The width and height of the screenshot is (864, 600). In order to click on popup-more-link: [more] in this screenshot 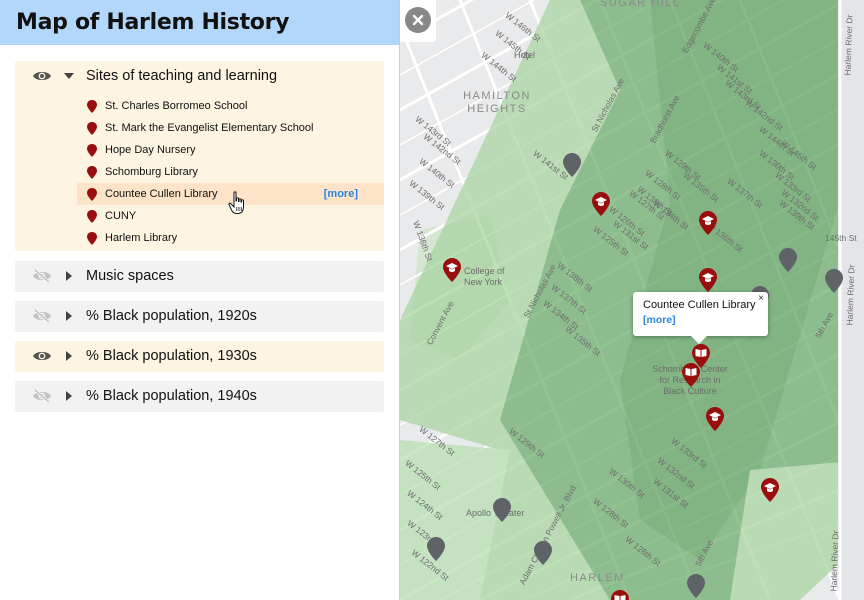, I will do `click(700, 320)`.